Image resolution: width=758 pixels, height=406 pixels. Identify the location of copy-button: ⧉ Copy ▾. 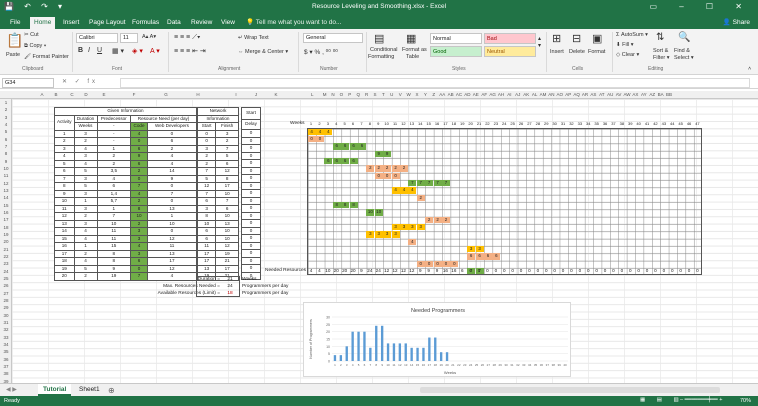
(35, 46).